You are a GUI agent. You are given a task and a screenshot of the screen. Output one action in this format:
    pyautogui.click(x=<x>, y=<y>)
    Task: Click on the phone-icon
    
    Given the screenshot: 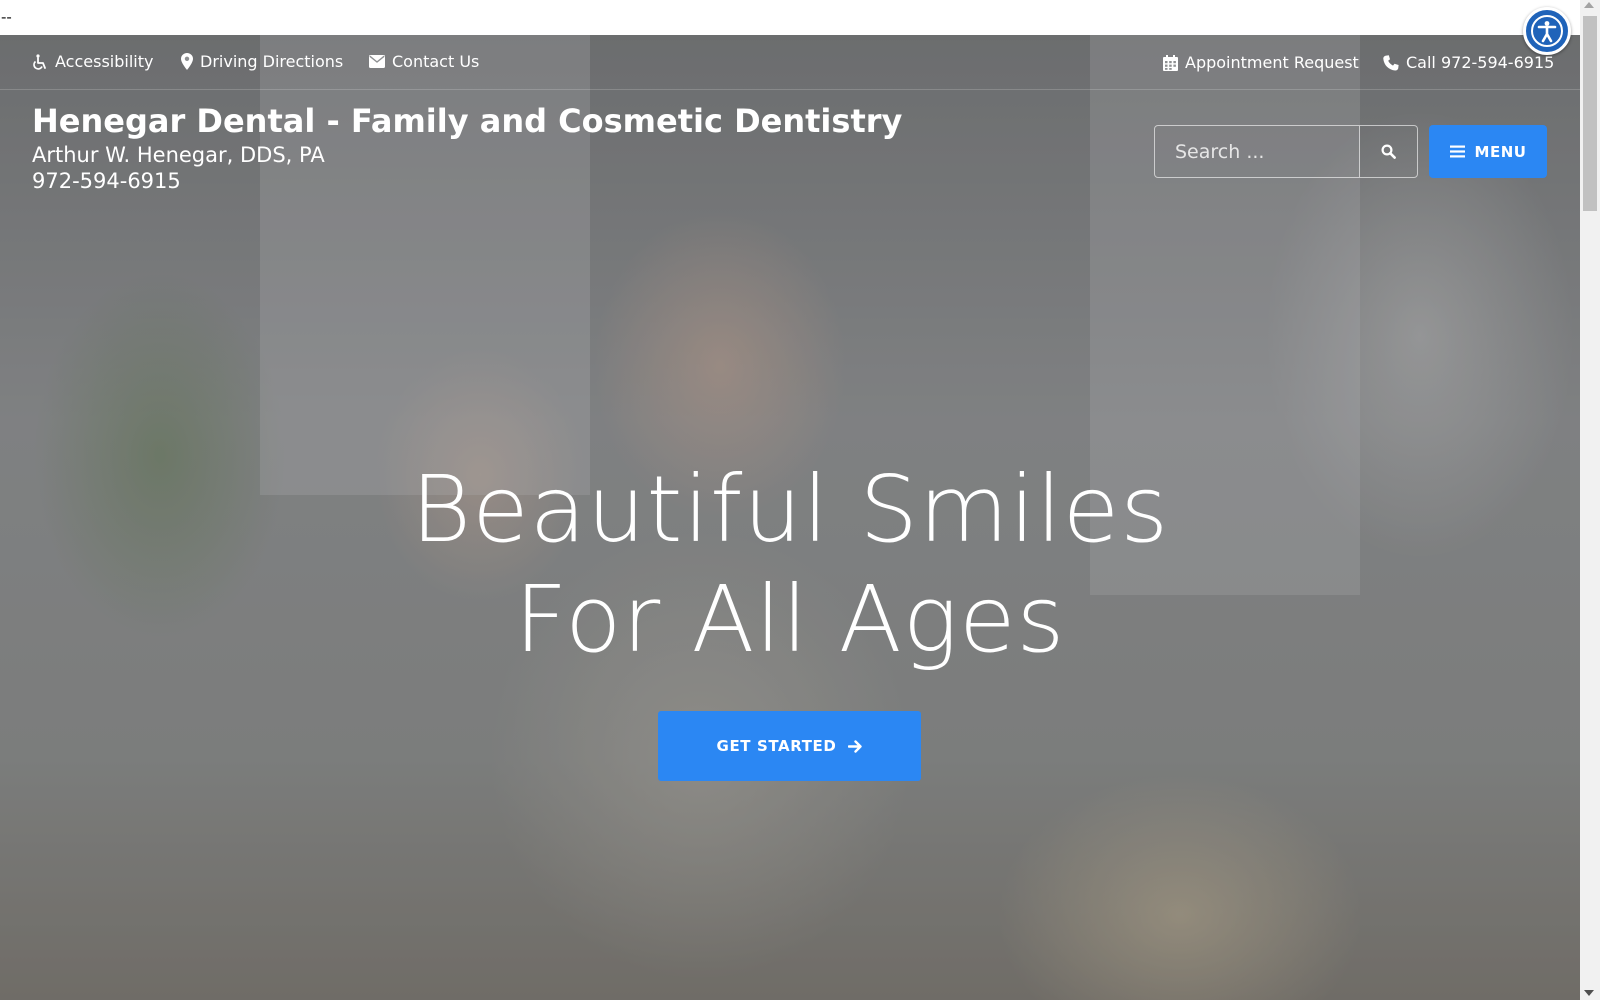 What is the action you would take?
    pyautogui.click(x=1391, y=62)
    